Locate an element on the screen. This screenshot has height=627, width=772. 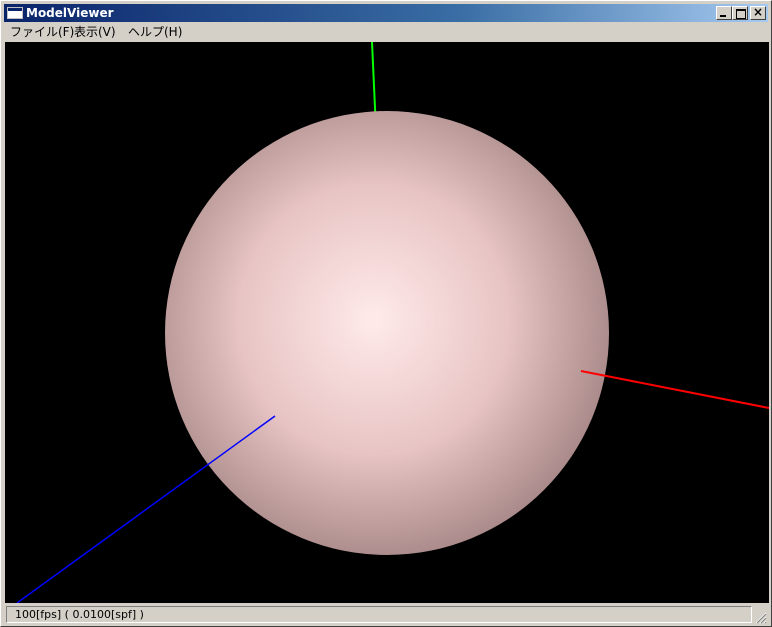
z-axis-line is located at coordinates (146, 509).